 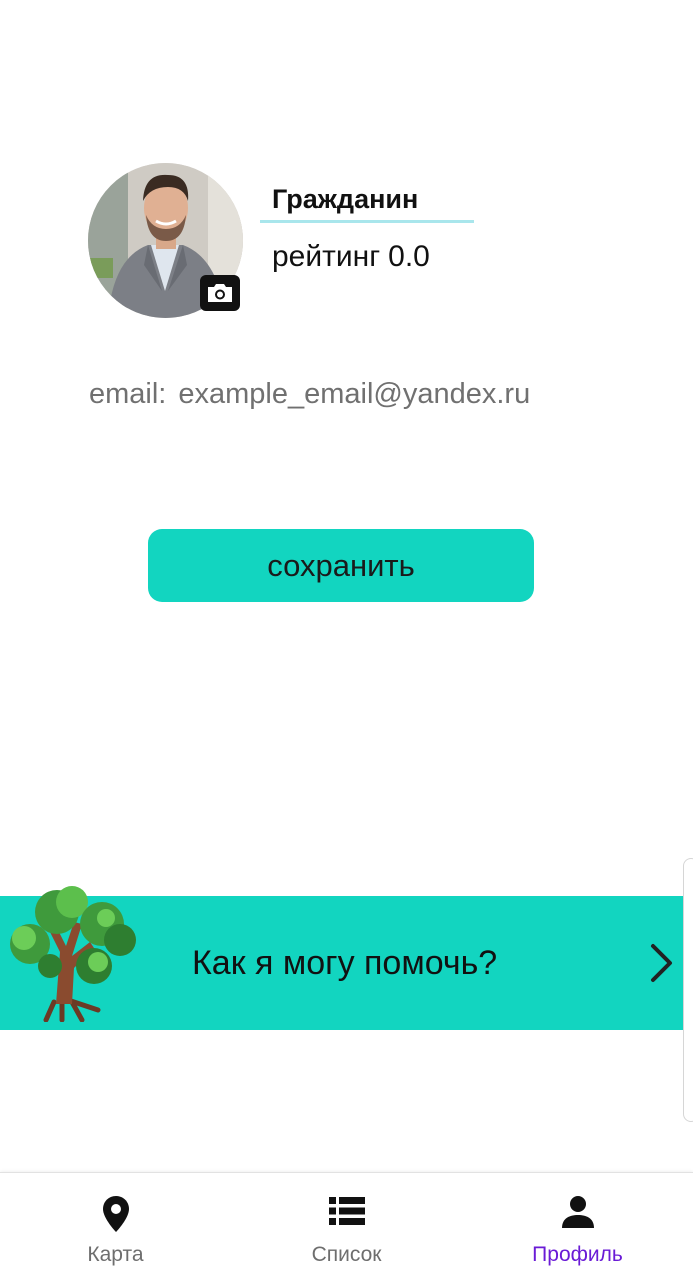 What do you see at coordinates (73, 954) in the screenshot?
I see `tree-icon` at bounding box center [73, 954].